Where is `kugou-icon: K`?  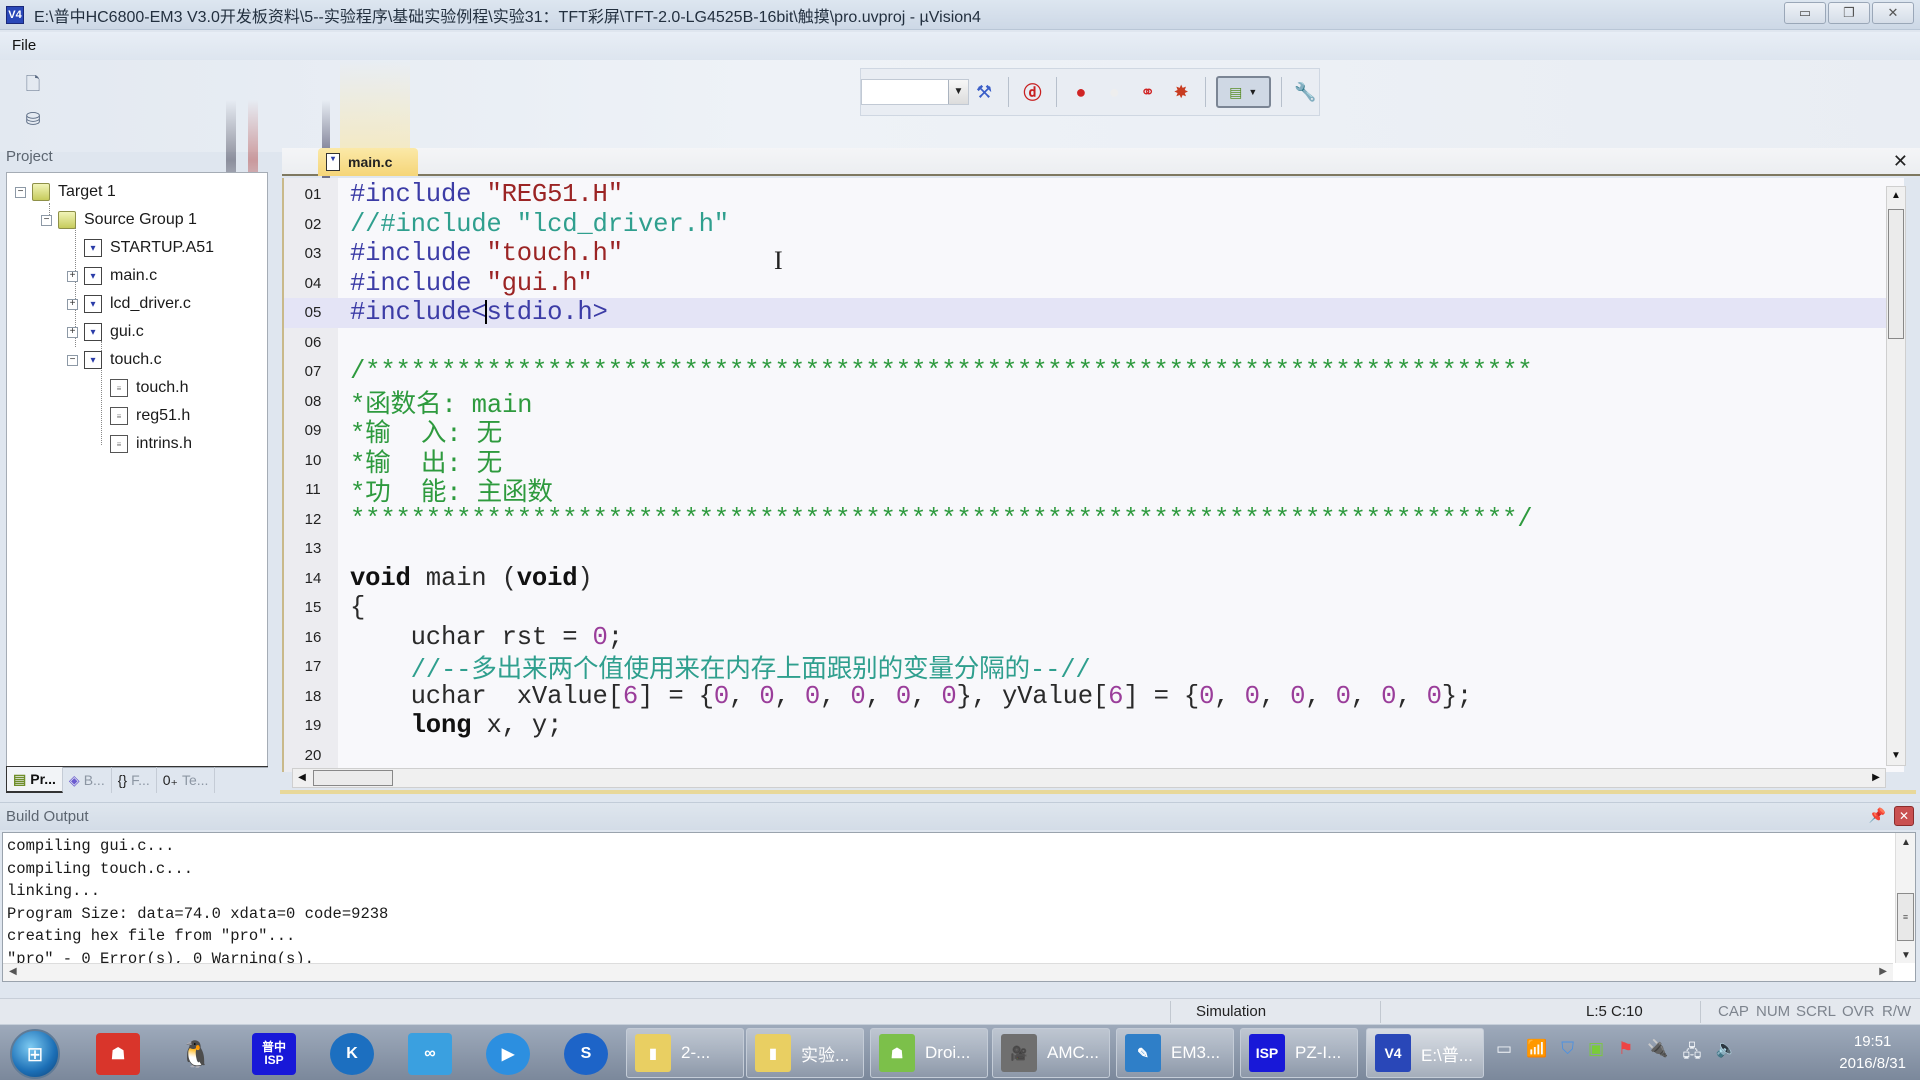 kugou-icon: K is located at coordinates (352, 1054).